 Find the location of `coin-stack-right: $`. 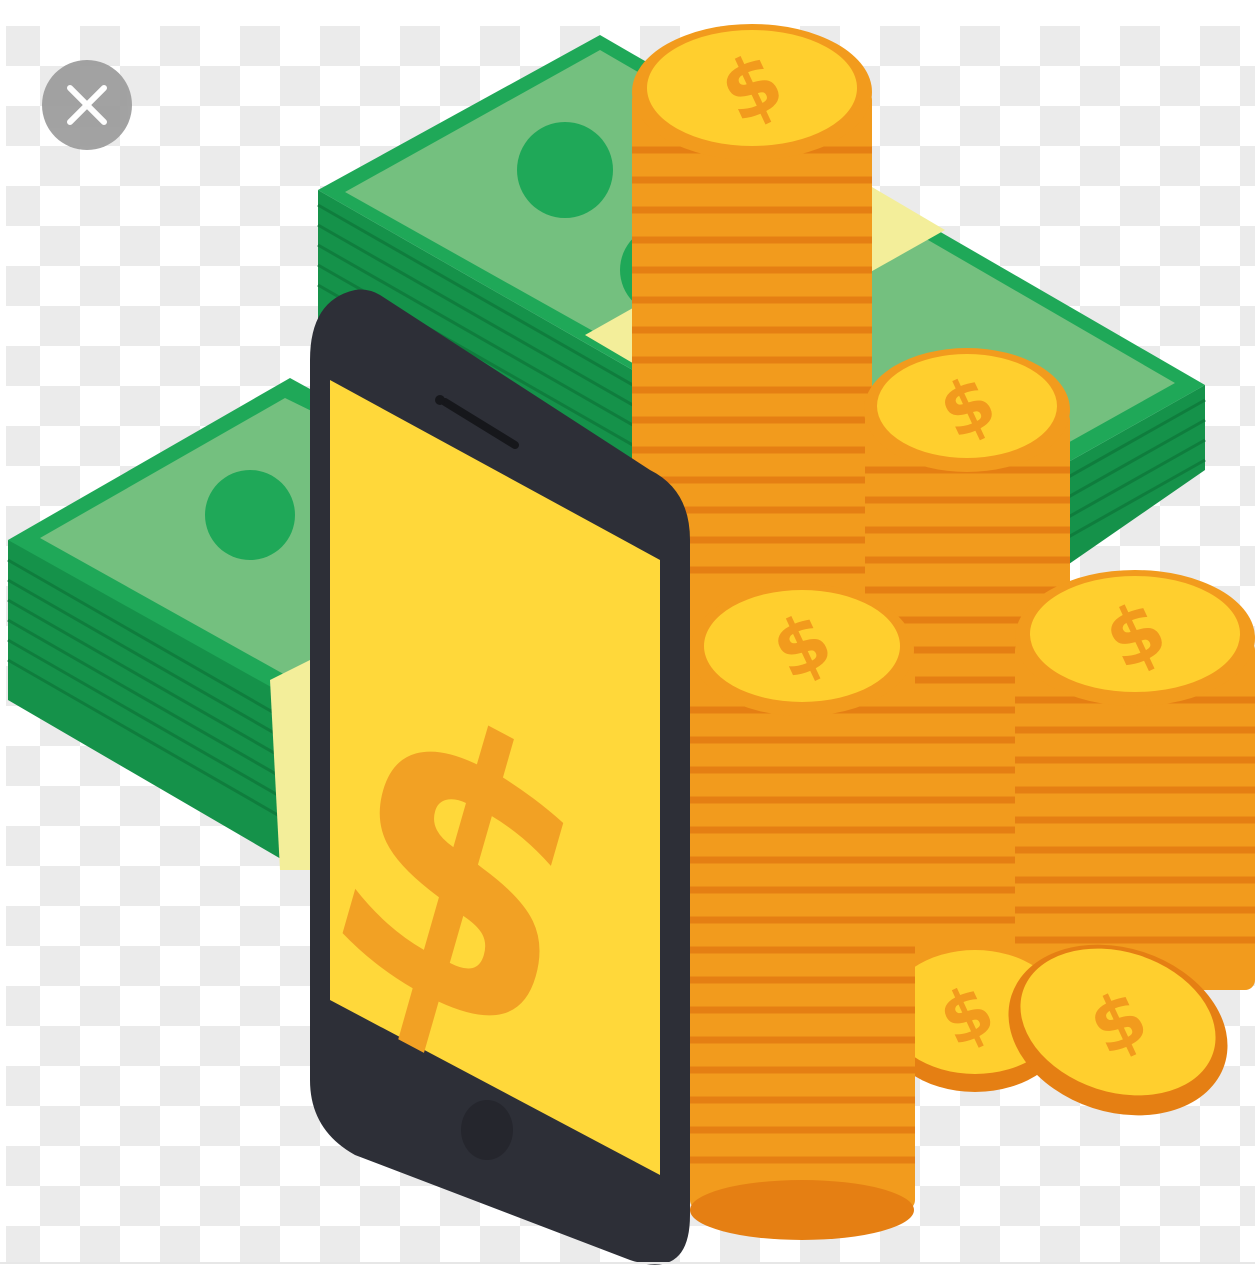

coin-stack-right: $ is located at coordinates (1135, 780).